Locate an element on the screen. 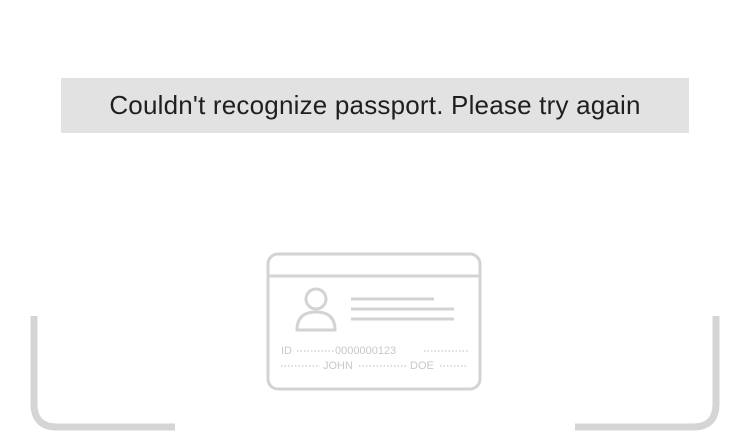  id-card-first-name: JOHN is located at coordinates (338, 366).